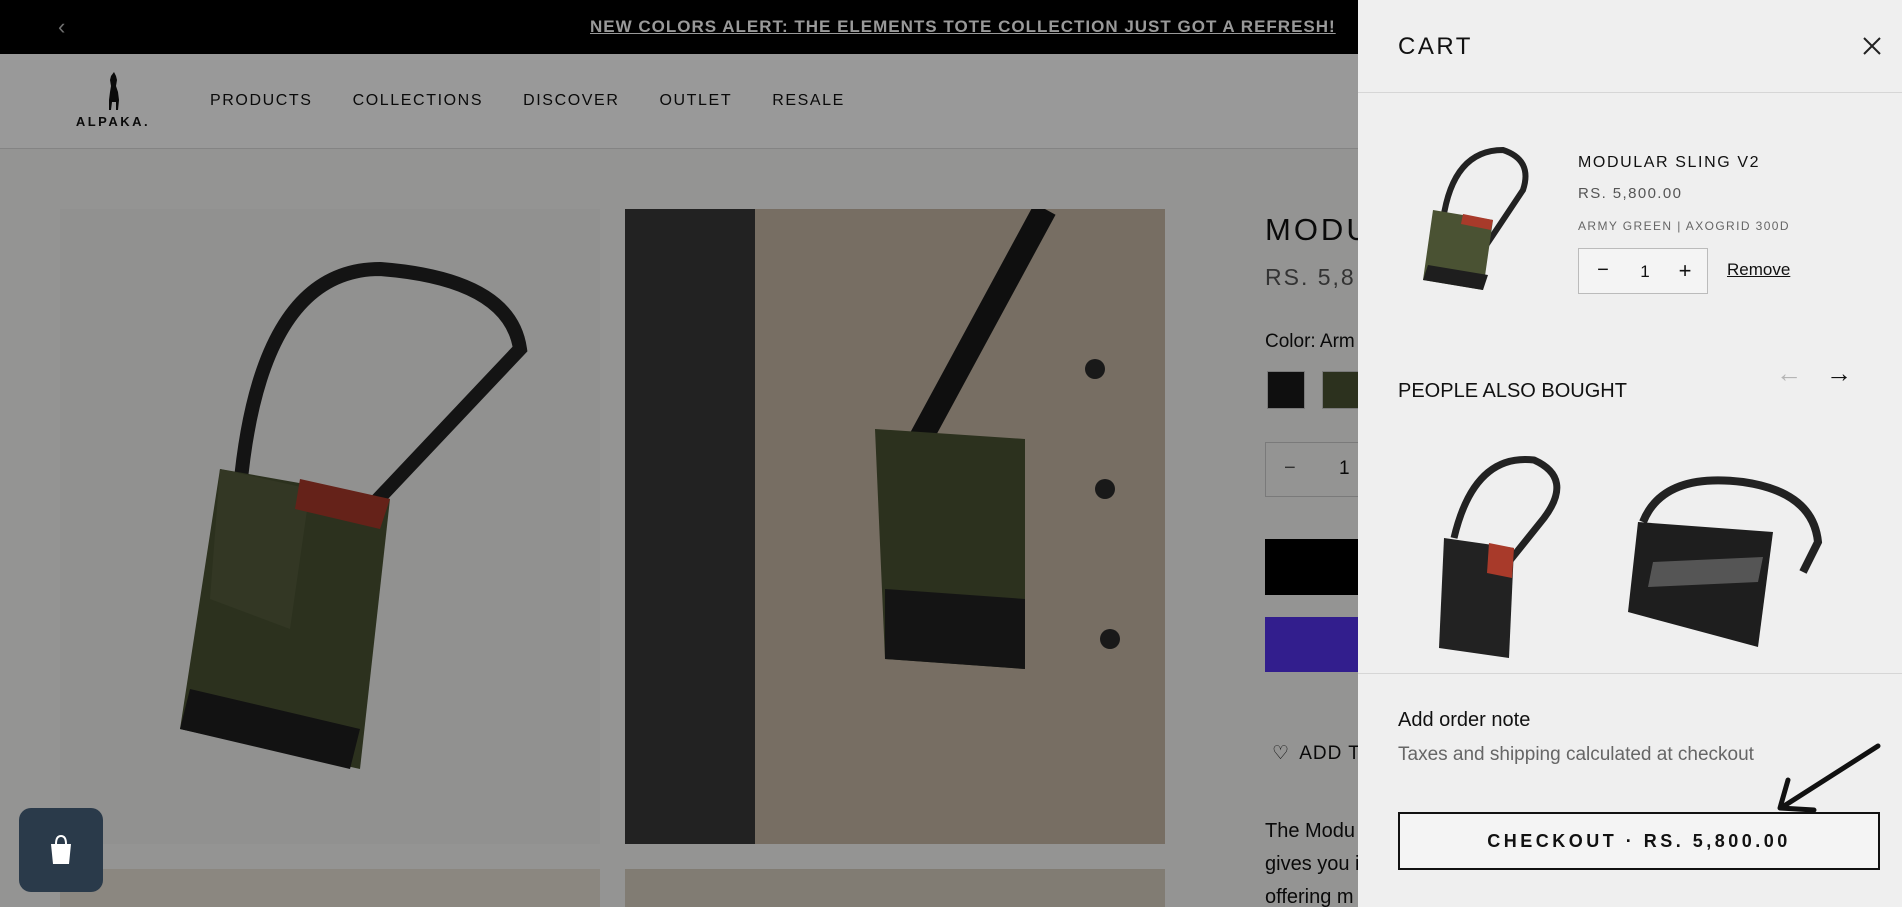 Image resolution: width=1902 pixels, height=907 pixels. I want to click on cart-item-variant: ARMY GREEN | AXOGRID 300D, so click(1684, 226).